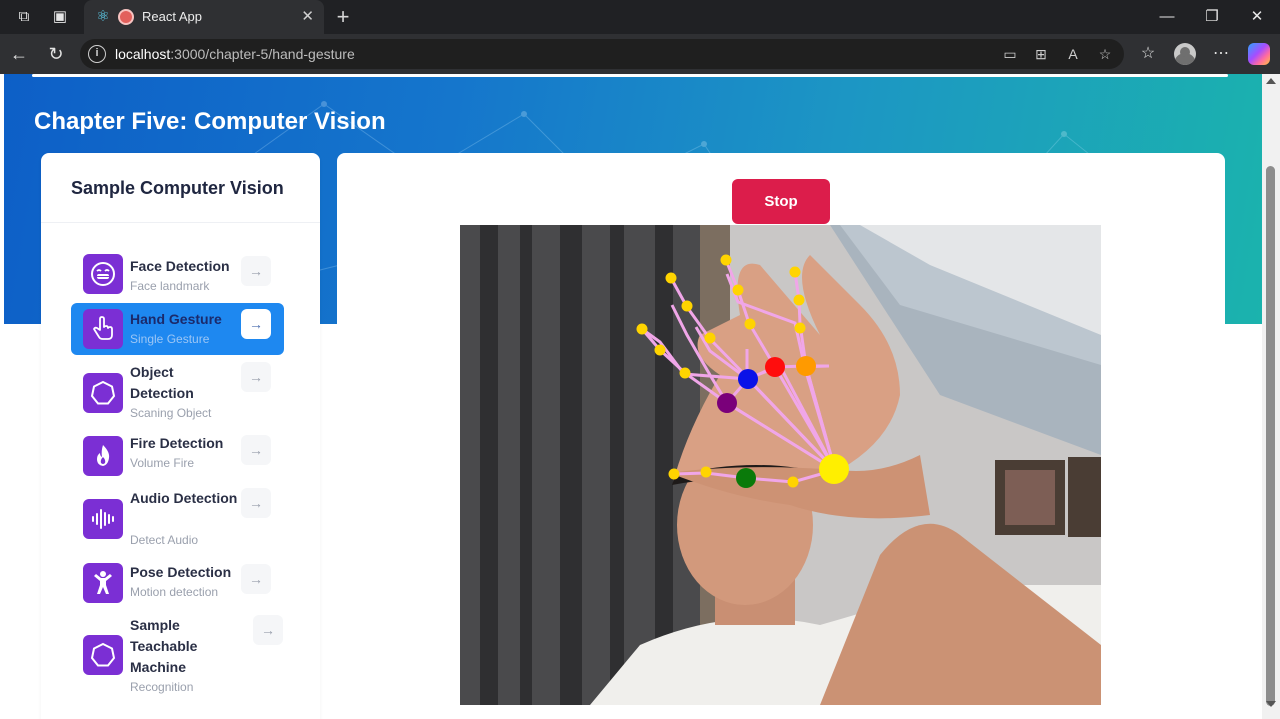 This screenshot has height=719, width=1280. What do you see at coordinates (630, 75) in the screenshot?
I see `header-bar-edge` at bounding box center [630, 75].